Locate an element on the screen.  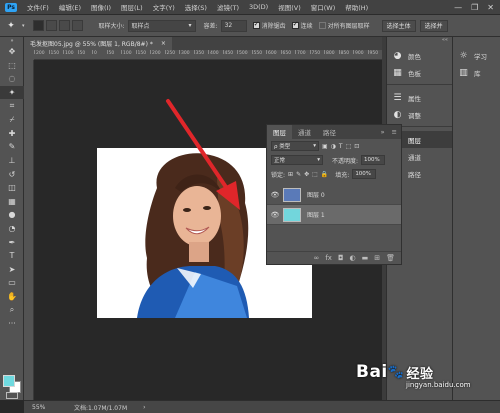
blend-row: 正常 ▾ 不透明度: 100% is located at coordinates (334, 160).